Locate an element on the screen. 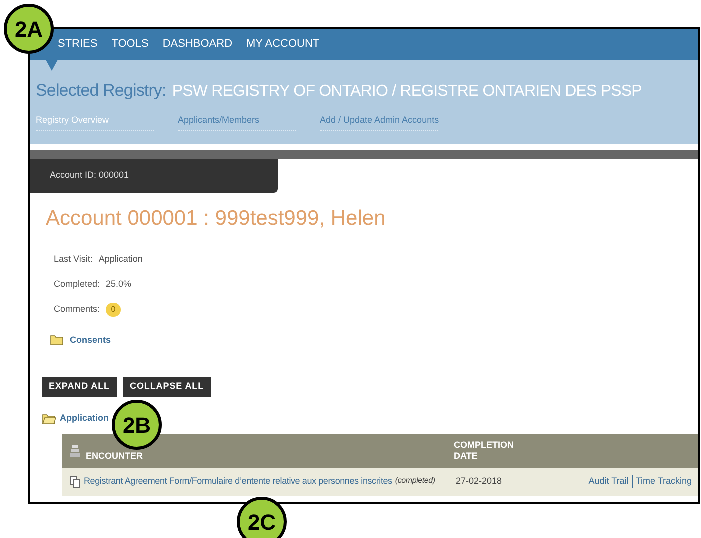 The image size is (701, 538). field-label: Last Visit: is located at coordinates (73, 259).